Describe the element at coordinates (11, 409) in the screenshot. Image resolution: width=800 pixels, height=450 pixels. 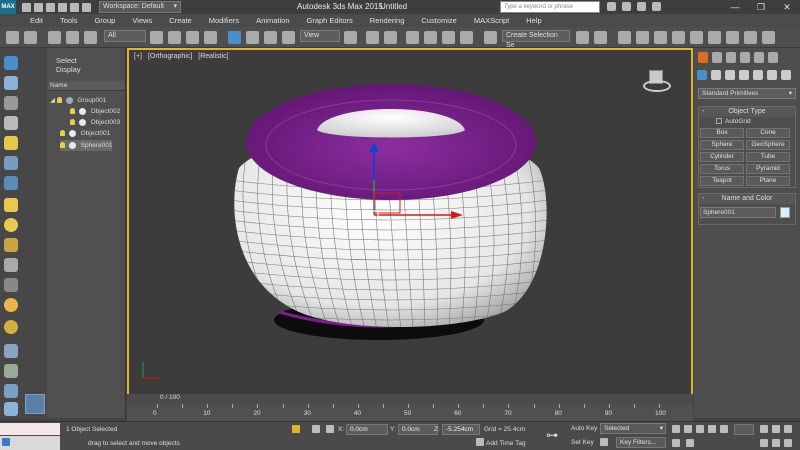
I see `globe-icon` at that location.